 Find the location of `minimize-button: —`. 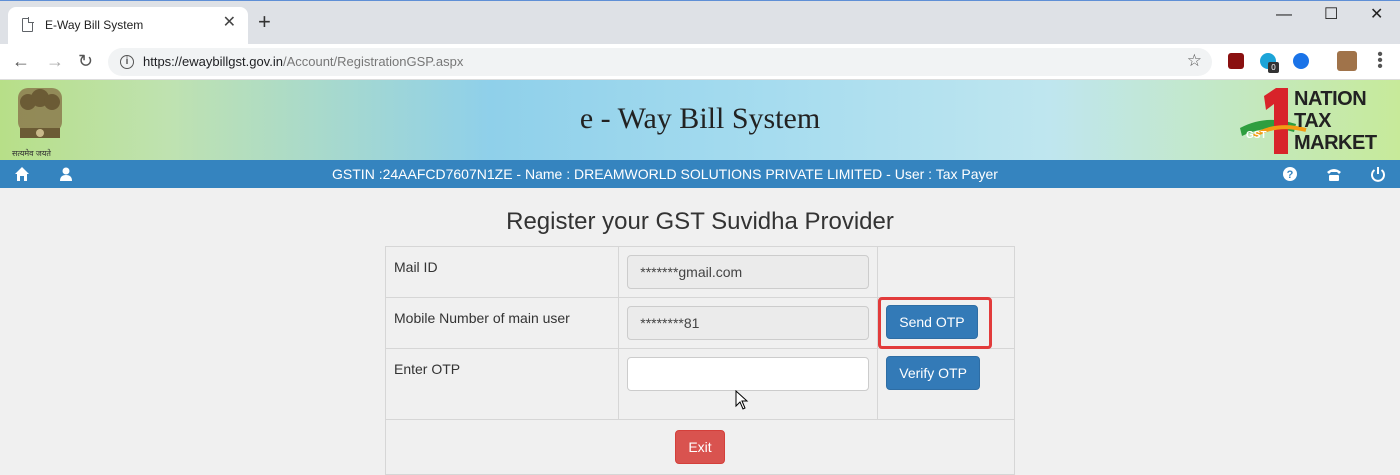

minimize-button: — is located at coordinates (1284, 15).